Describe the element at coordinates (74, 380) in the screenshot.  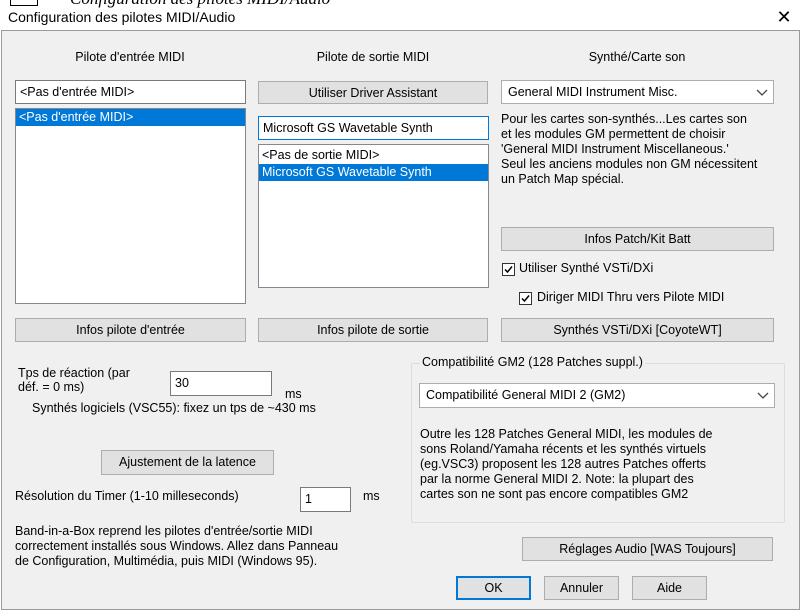
I see `latency-label: Tps de réaction (par déf. = 0 ms)` at that location.